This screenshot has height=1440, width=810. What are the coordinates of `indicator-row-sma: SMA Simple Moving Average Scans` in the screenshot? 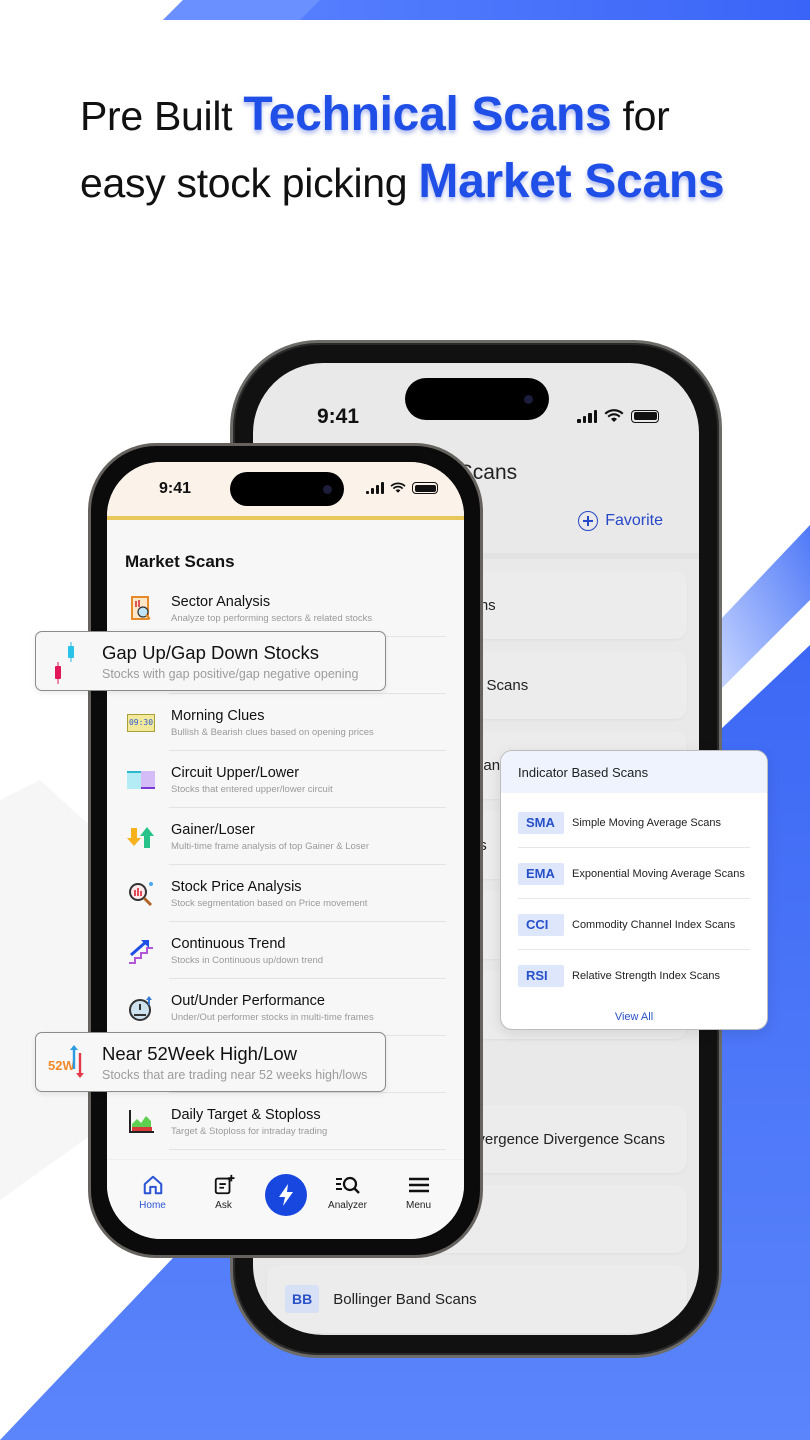 It's located at (634, 822).